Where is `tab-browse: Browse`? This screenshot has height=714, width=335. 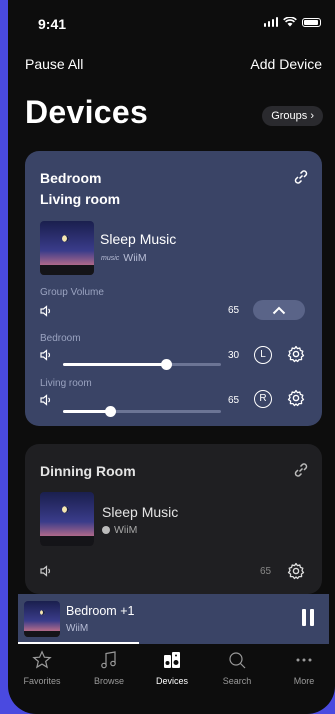
tab-browse: Browse is located at coordinates (109, 668).